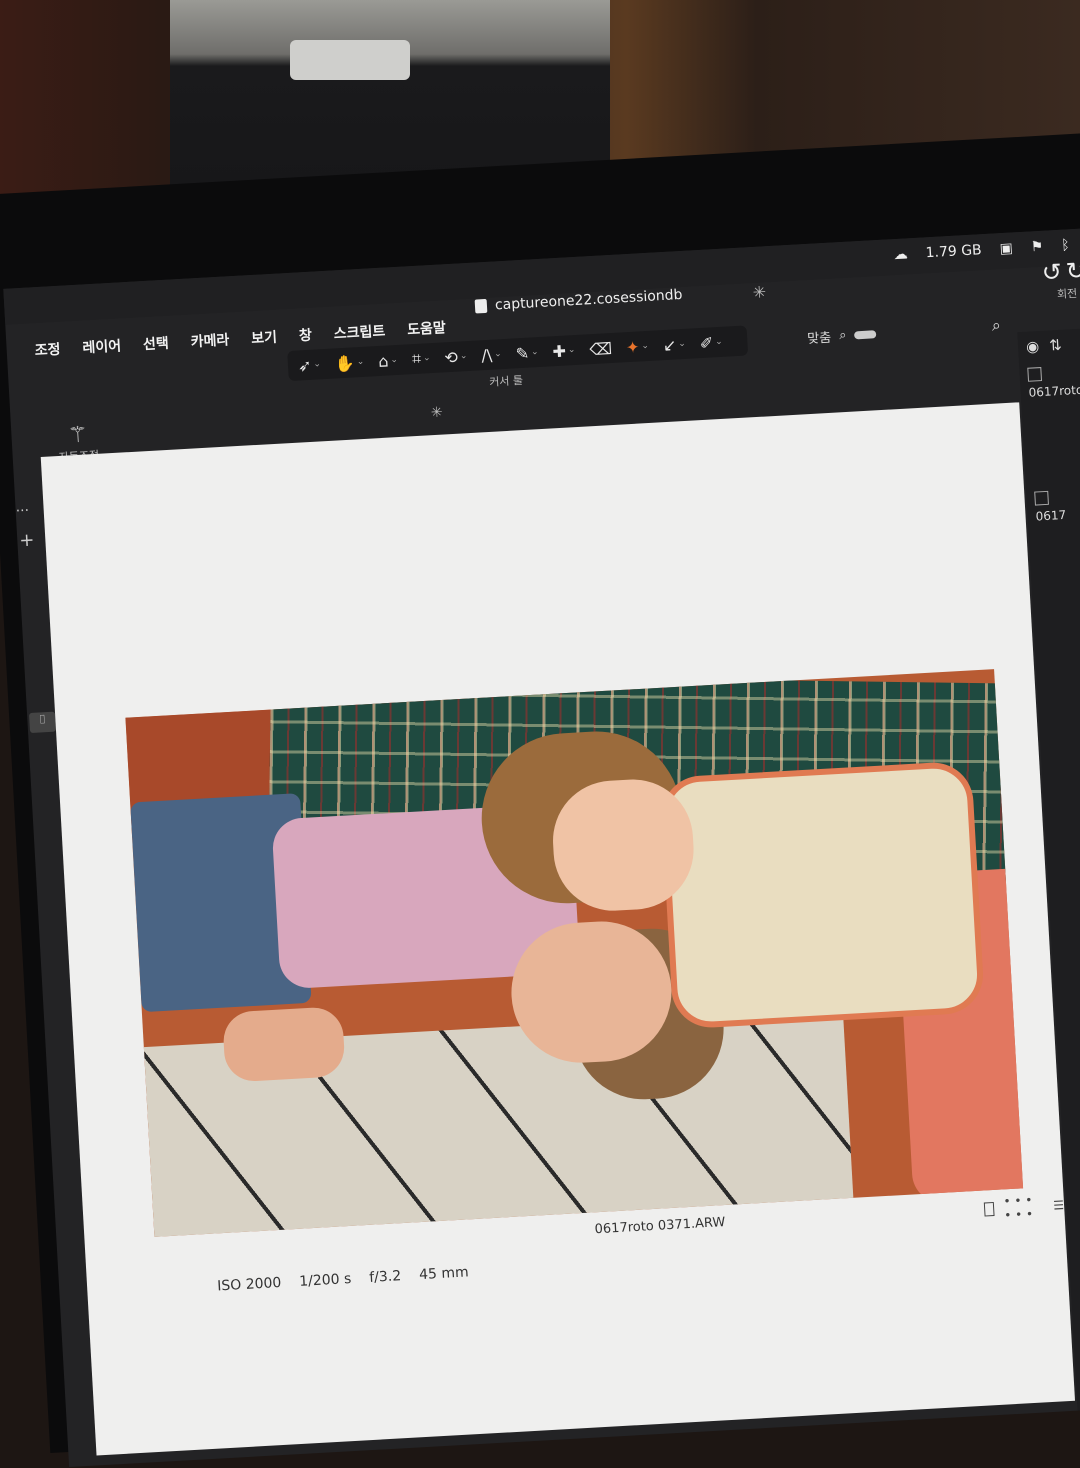  I want to click on fit-label: 맞춤, so click(819, 337).